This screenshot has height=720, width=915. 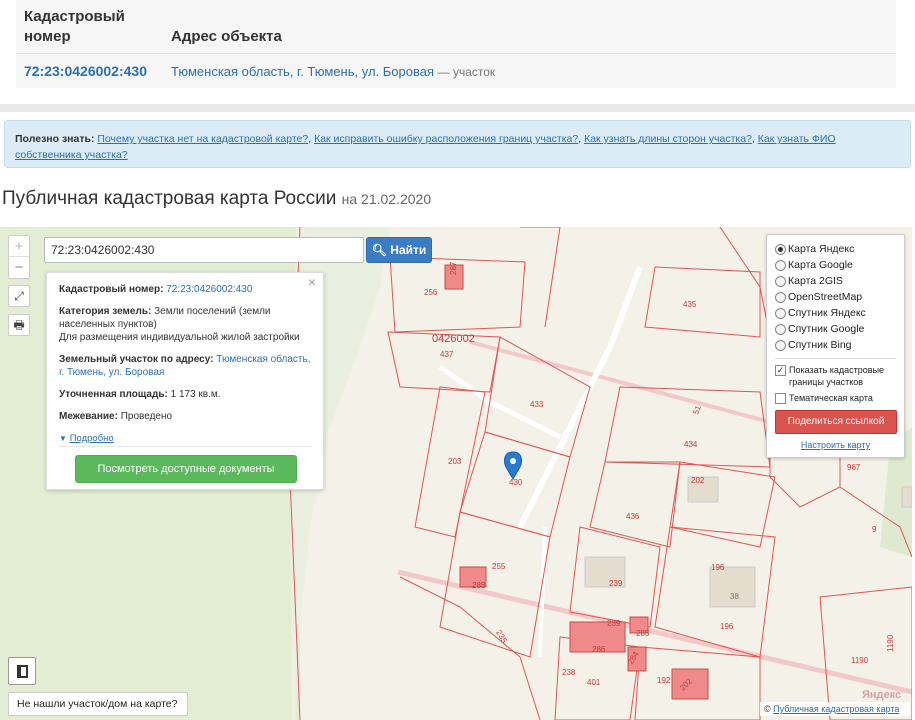 I want to click on popup-more-toggle: ▼ Подробно, so click(x=185, y=438).